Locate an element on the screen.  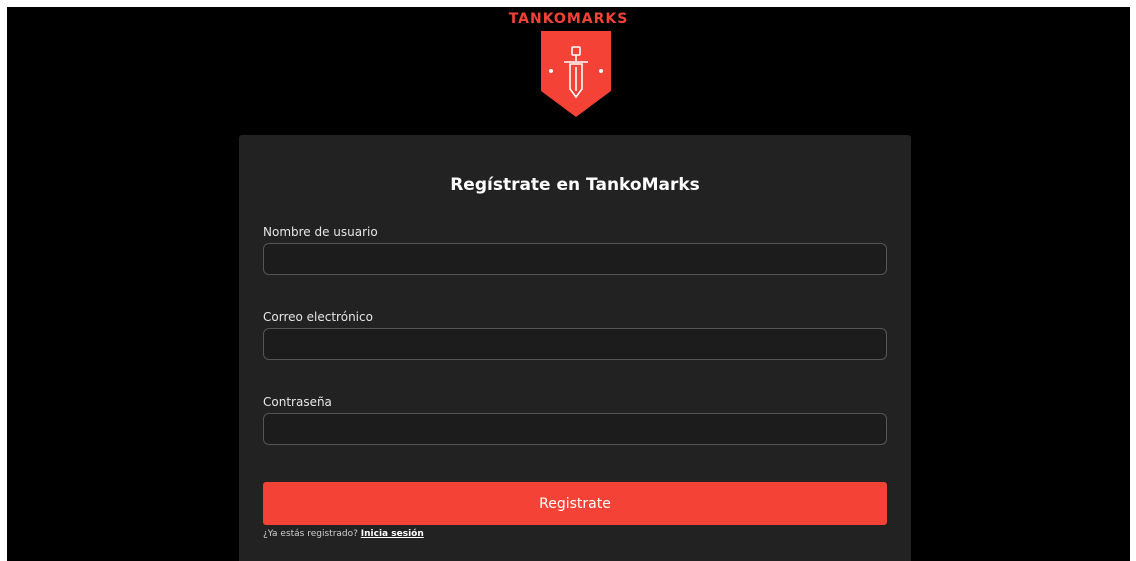
signin-link: Inicia sesión is located at coordinates (392, 534).